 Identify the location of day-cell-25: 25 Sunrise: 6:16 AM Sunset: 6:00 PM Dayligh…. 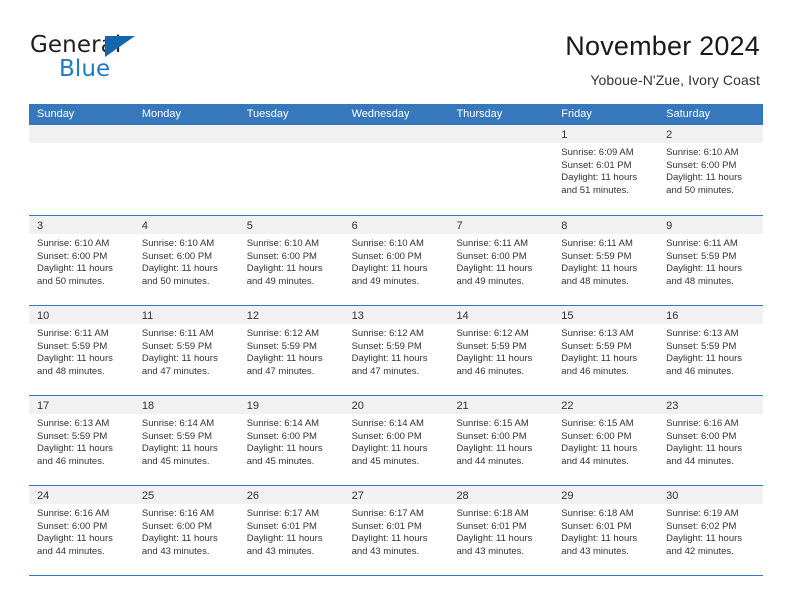
(186, 530).